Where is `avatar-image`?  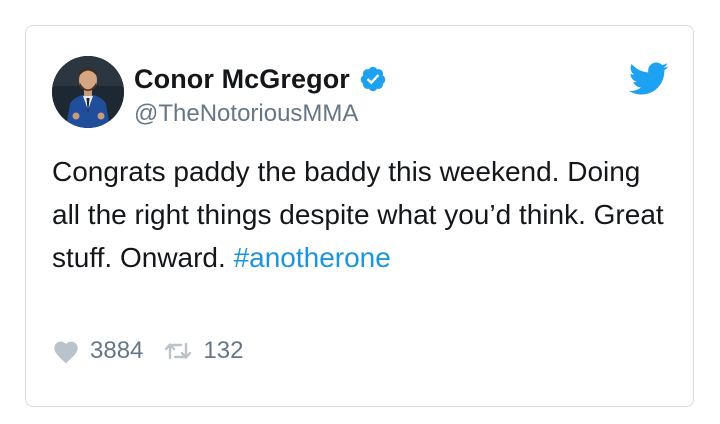 avatar-image is located at coordinates (88, 92).